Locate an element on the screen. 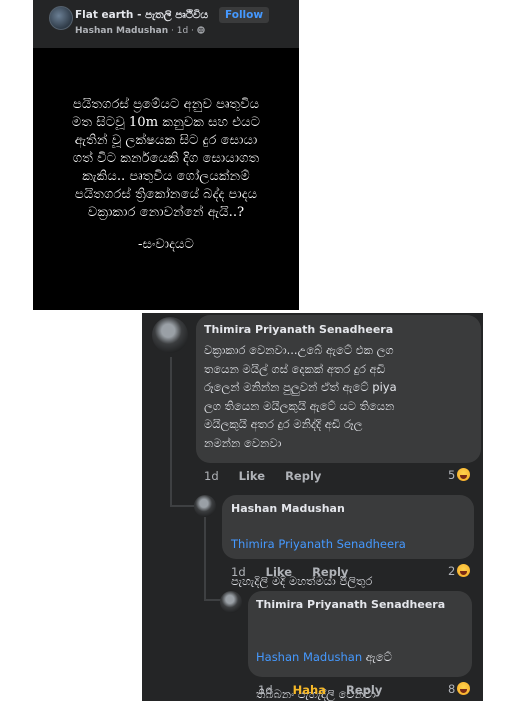  post-author-line: Hashan Madushan · 1d · is located at coordinates (140, 31).